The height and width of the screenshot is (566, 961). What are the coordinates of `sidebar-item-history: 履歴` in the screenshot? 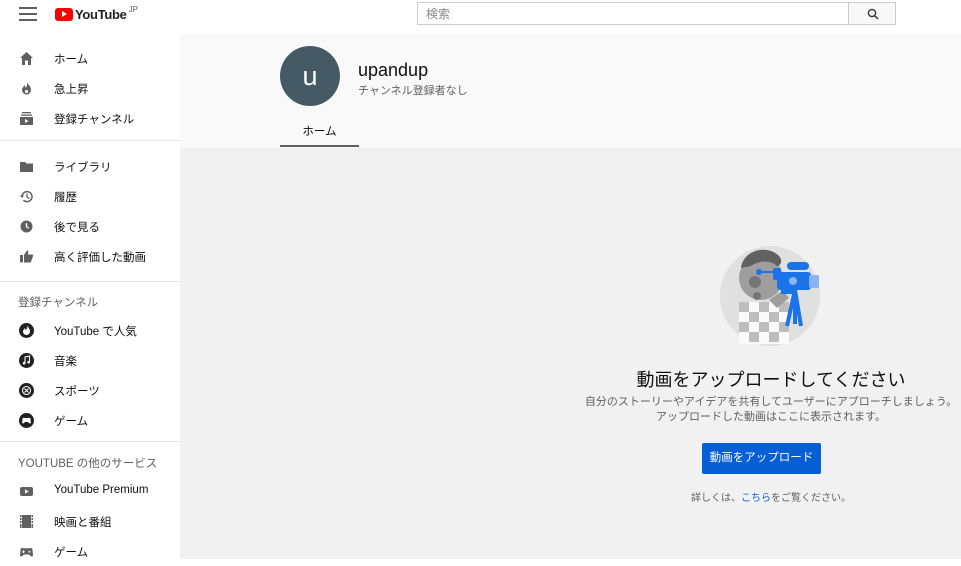 It's located at (90, 196).